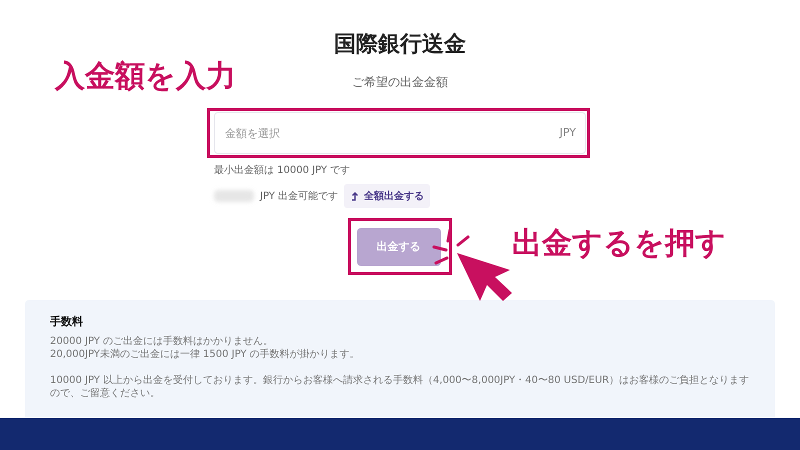 The image size is (800, 450). What do you see at coordinates (400, 45) in the screenshot?
I see `page-title: 国際銀行送金` at bounding box center [400, 45].